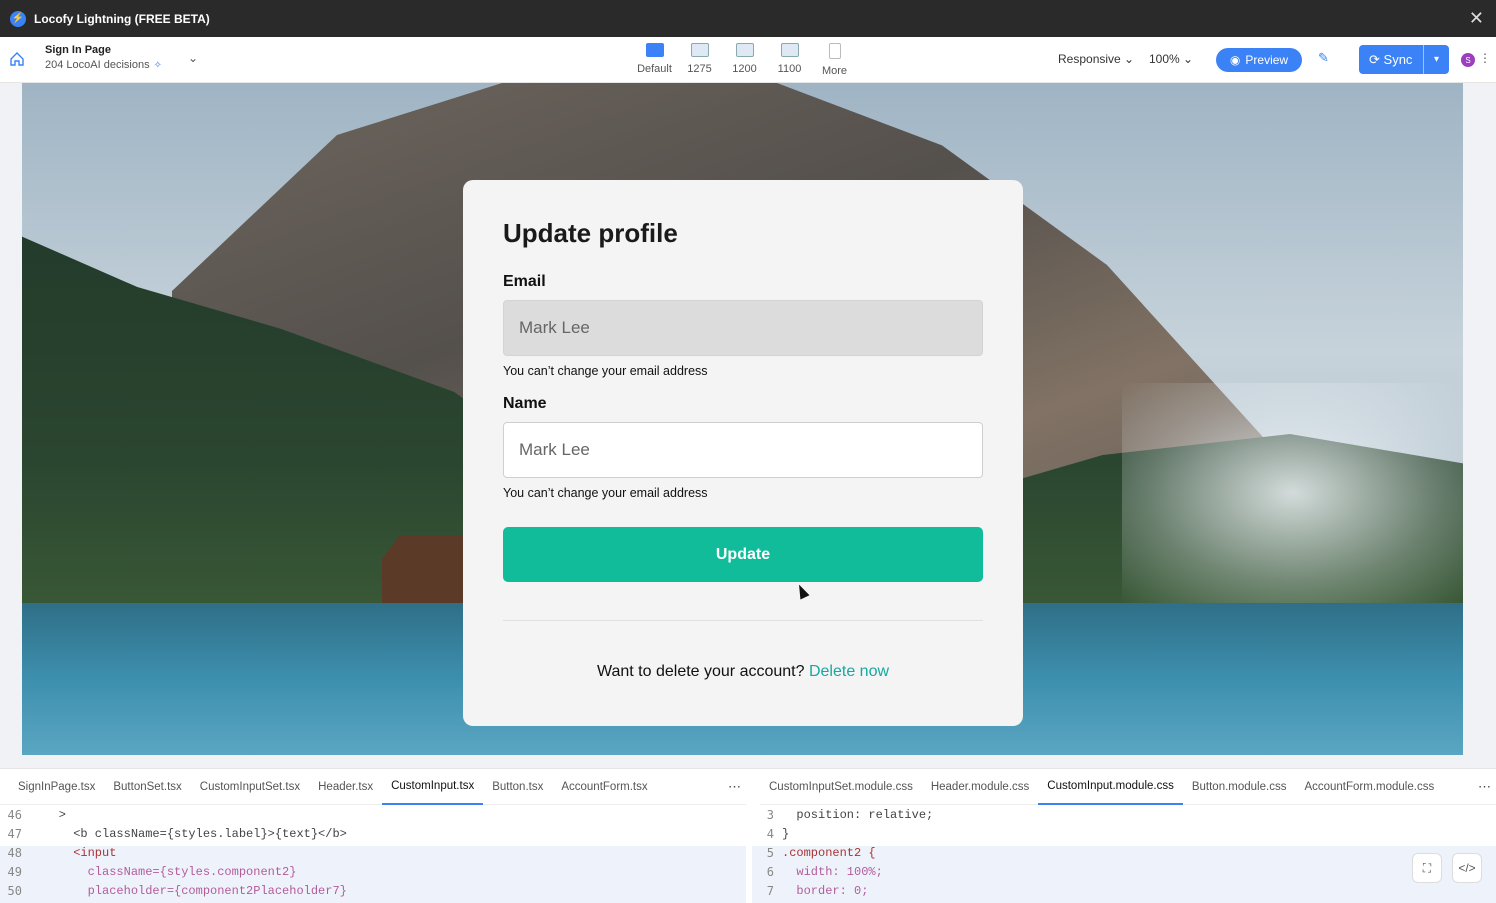  What do you see at coordinates (37, 815) in the screenshot?
I see `code-line: 46 >` at bounding box center [37, 815].